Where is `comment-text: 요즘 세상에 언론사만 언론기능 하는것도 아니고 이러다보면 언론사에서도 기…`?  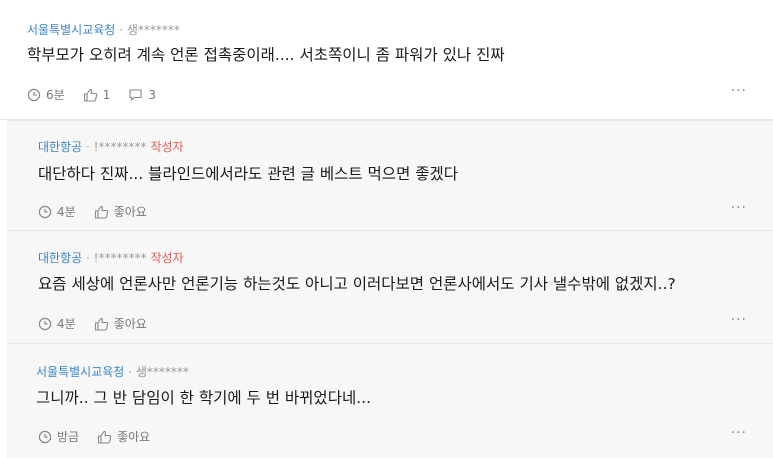 comment-text: 요즘 세상에 언론사만 언론기능 하는것도 아니고 이러다보면 언론사에서도 기… is located at coordinates (357, 284).